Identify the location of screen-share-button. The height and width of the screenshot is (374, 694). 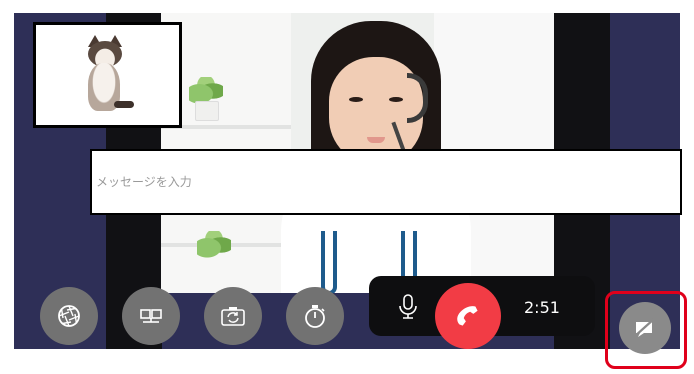
(645, 328).